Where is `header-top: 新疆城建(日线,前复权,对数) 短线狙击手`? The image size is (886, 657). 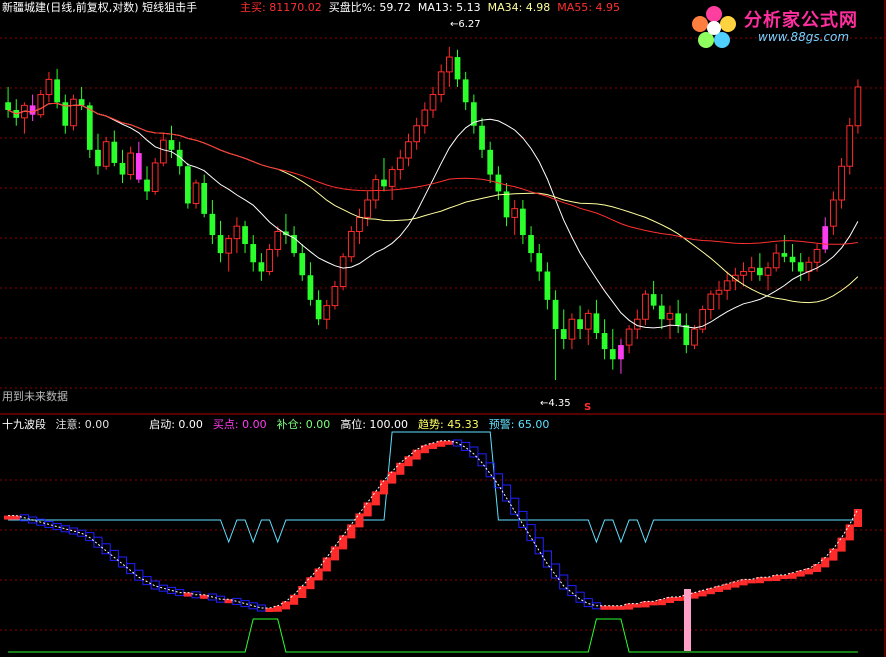 header-top: 新疆城建(日线,前复权,对数) 短线狙击手 is located at coordinates (99, 8).